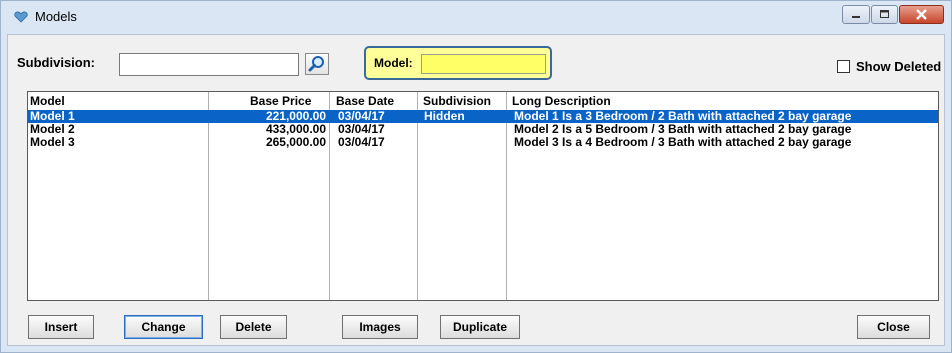  Describe the element at coordinates (209, 64) in the screenshot. I see `subdivision-field` at that location.